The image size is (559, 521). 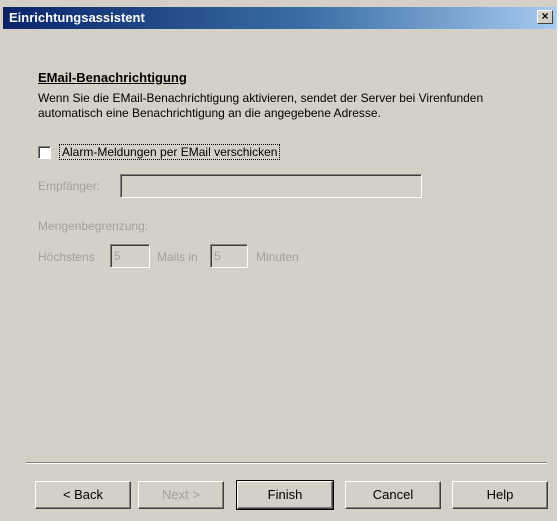 I want to click on cancel-button: Cancel, so click(x=393, y=495).